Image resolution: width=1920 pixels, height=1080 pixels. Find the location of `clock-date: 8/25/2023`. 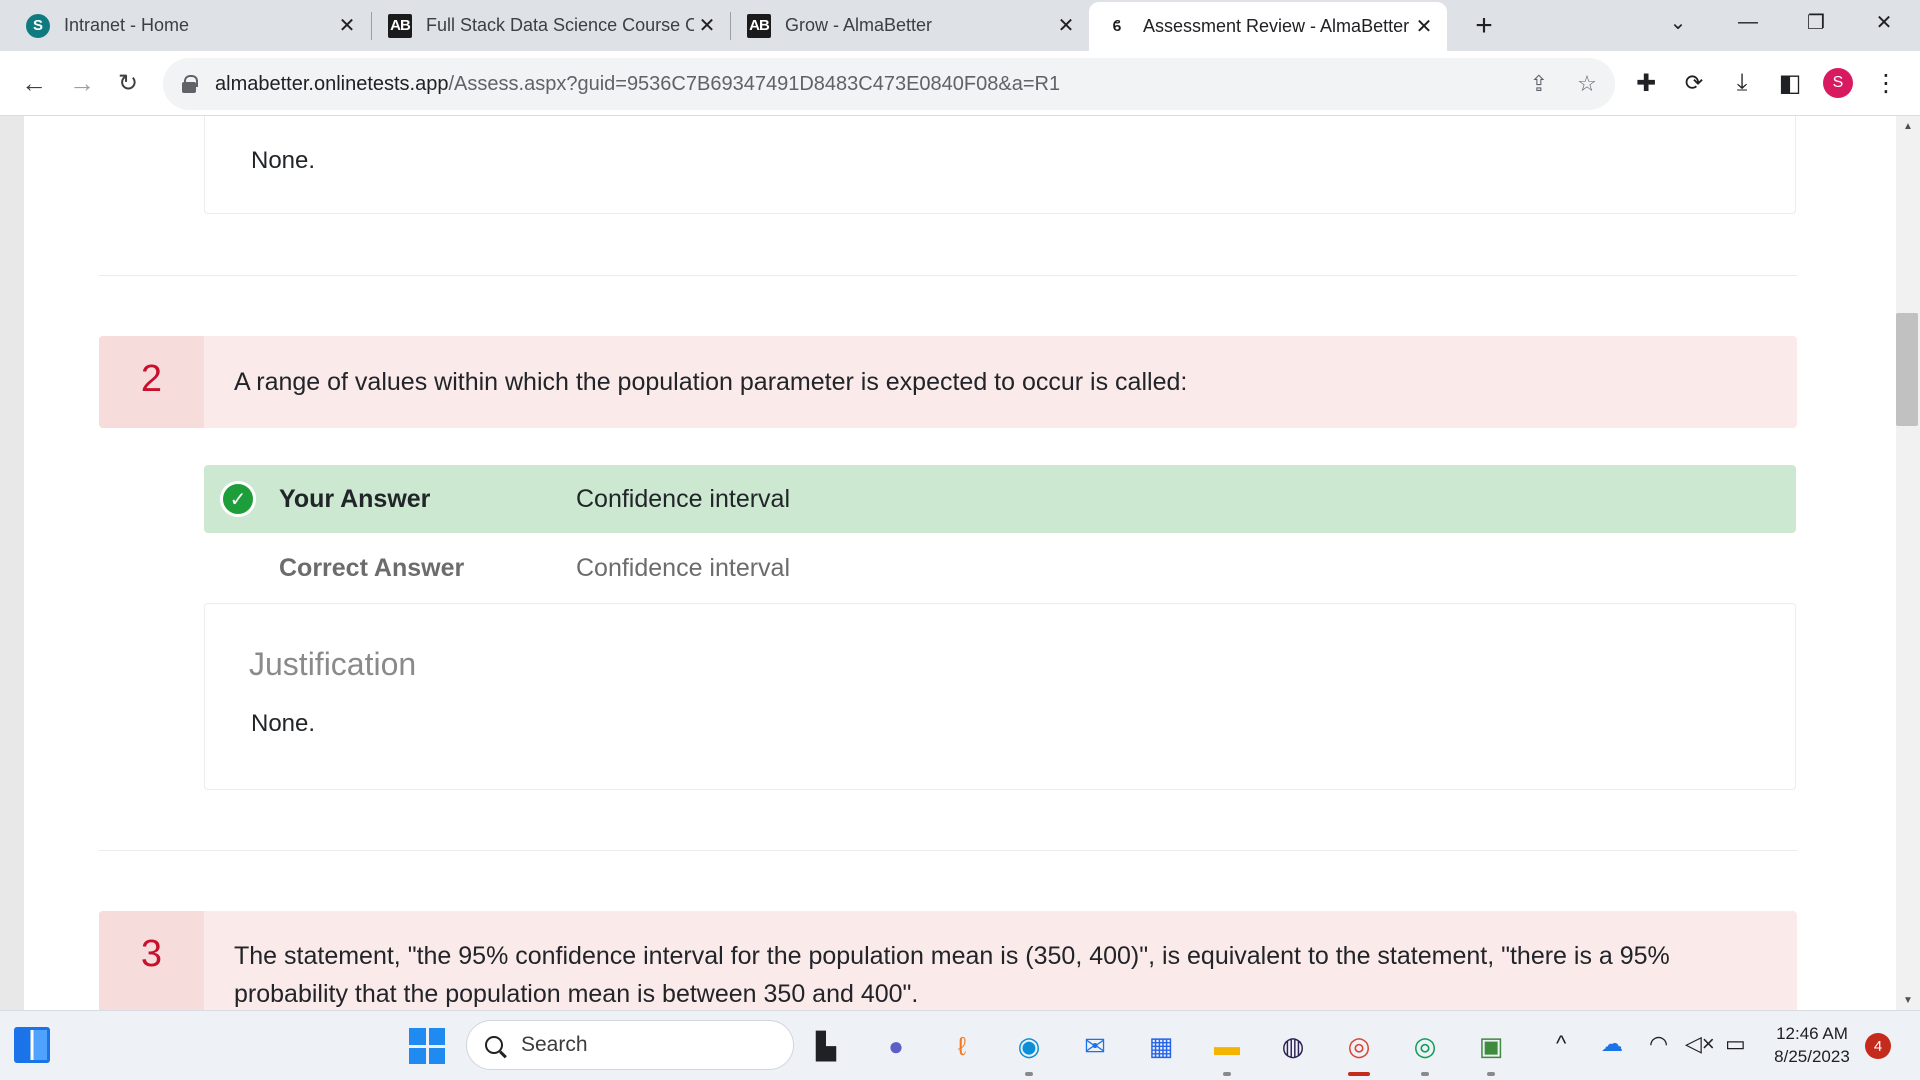

clock-date: 8/25/2023 is located at coordinates (1812, 1056).